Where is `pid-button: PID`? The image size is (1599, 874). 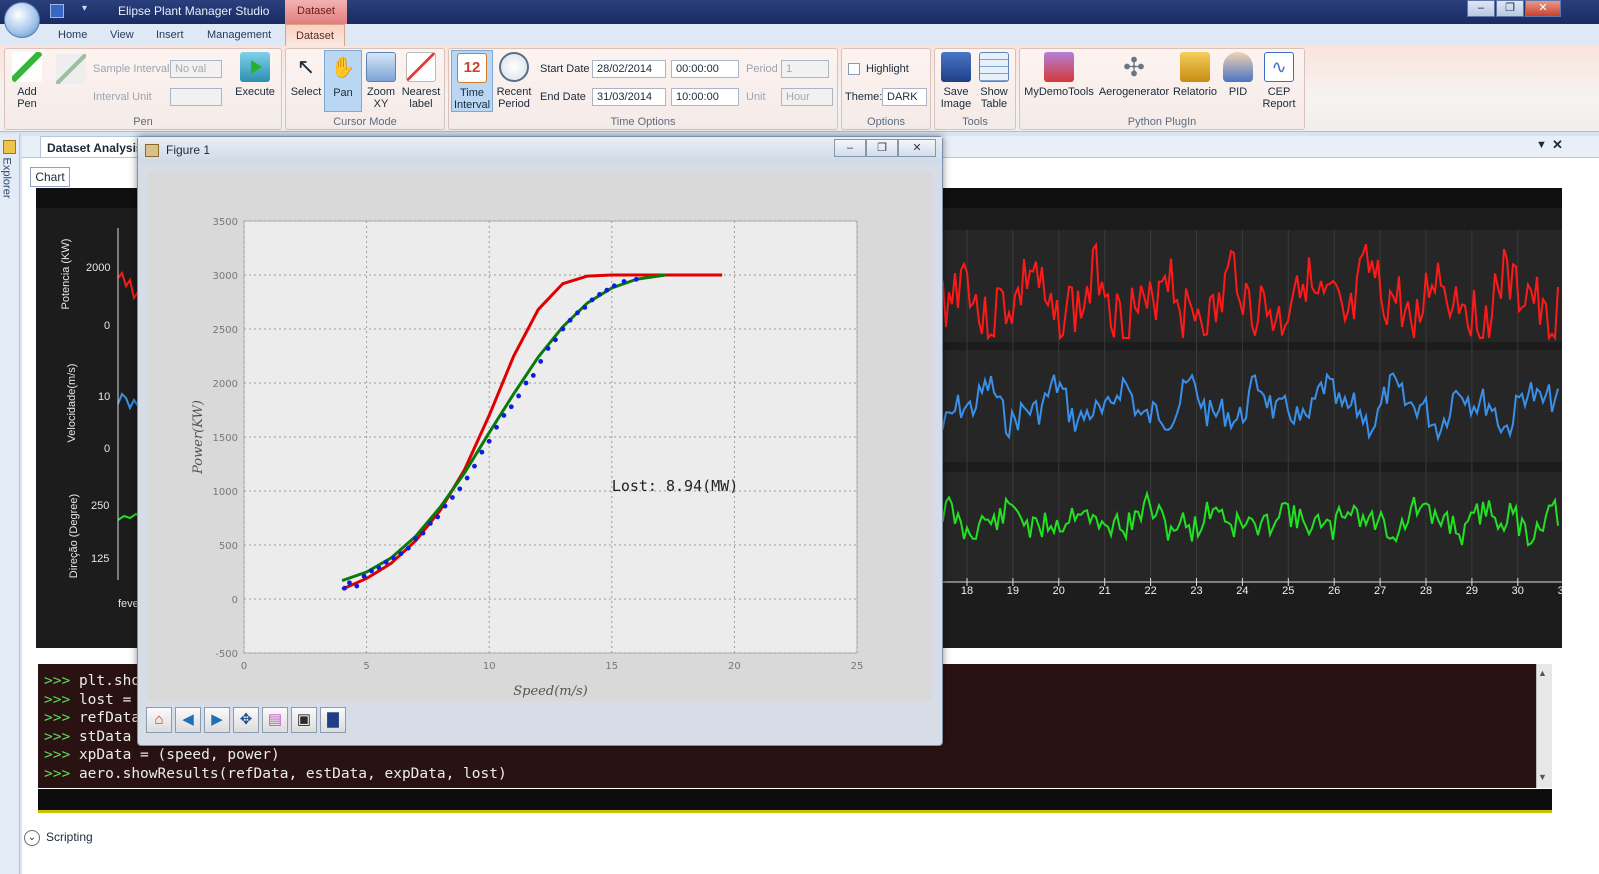
pid-button: PID is located at coordinates (1238, 75).